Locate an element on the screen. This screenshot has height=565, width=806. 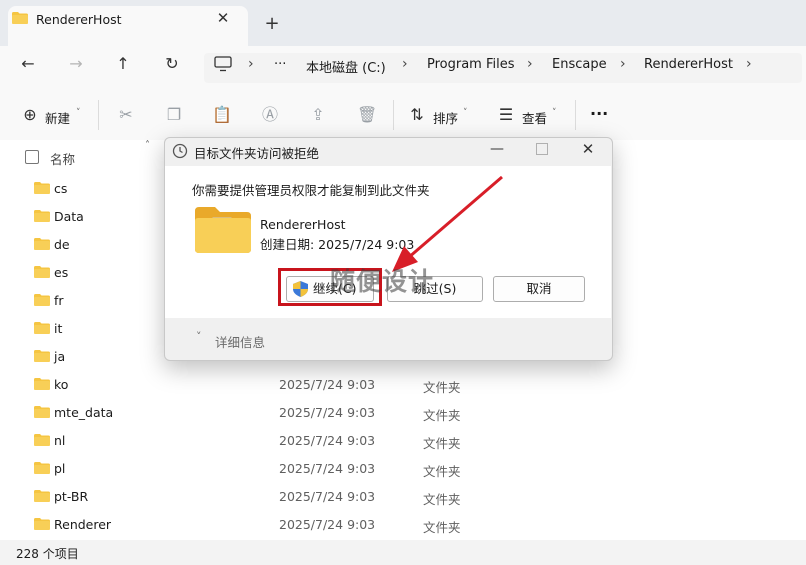
share-icon: ⇪ is located at coordinates (318, 115).